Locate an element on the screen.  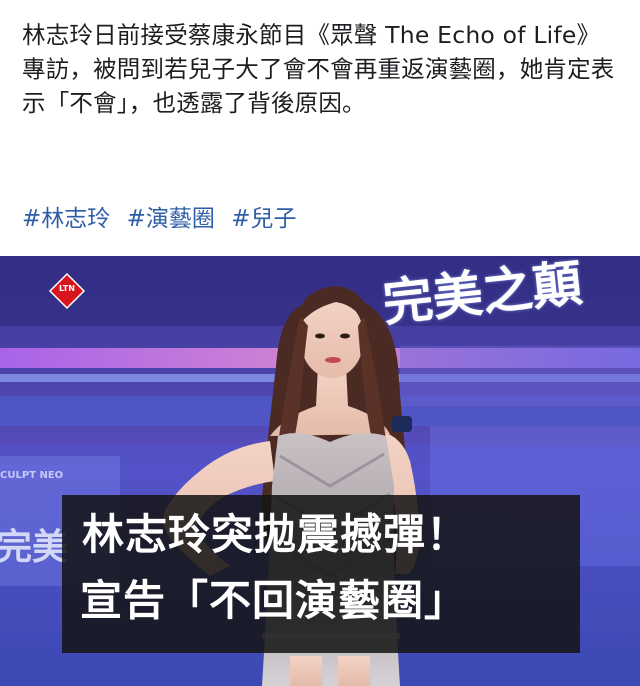
logo-label: LTN is located at coordinates (67, 288).